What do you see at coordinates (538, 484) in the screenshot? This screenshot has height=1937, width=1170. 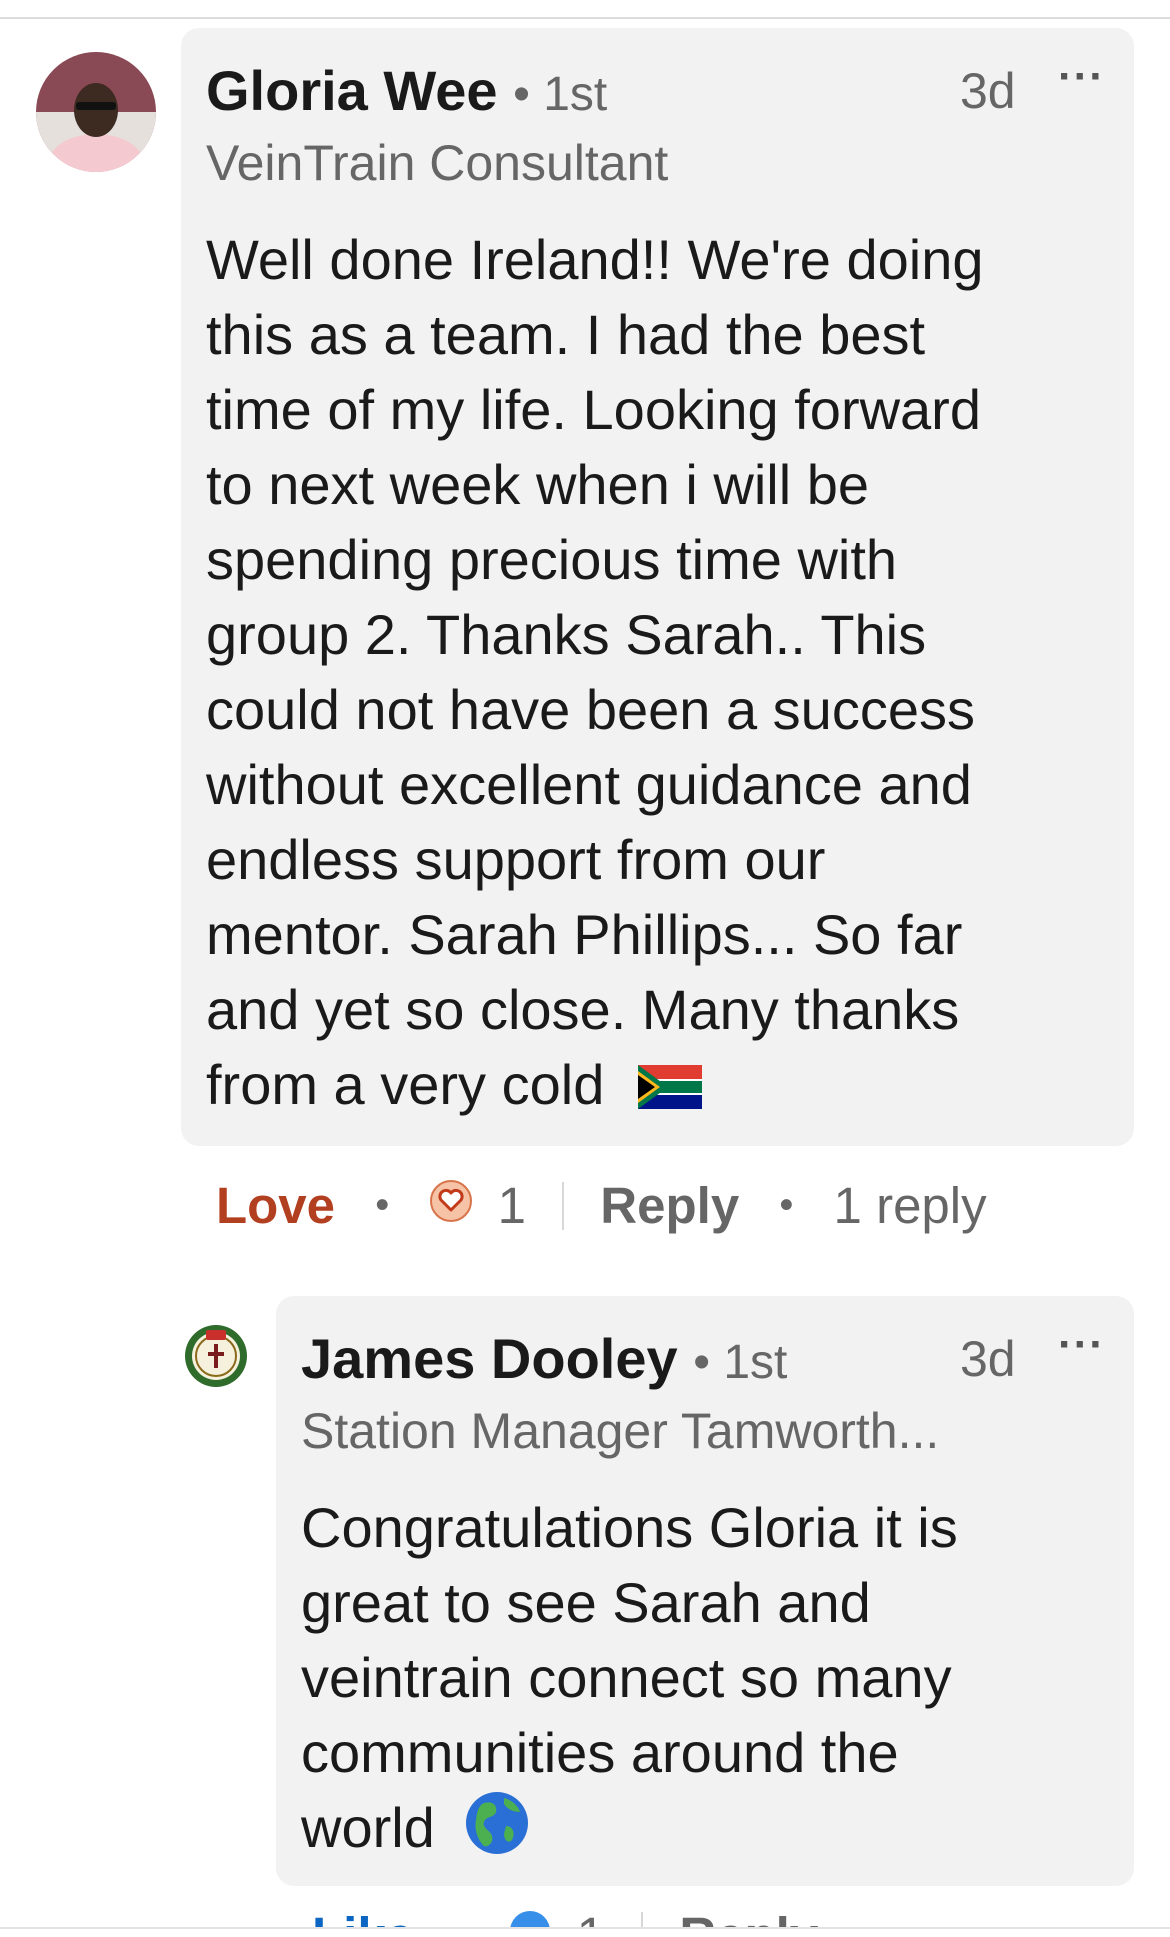 I see `comment-line: to next week when i will be` at bounding box center [538, 484].